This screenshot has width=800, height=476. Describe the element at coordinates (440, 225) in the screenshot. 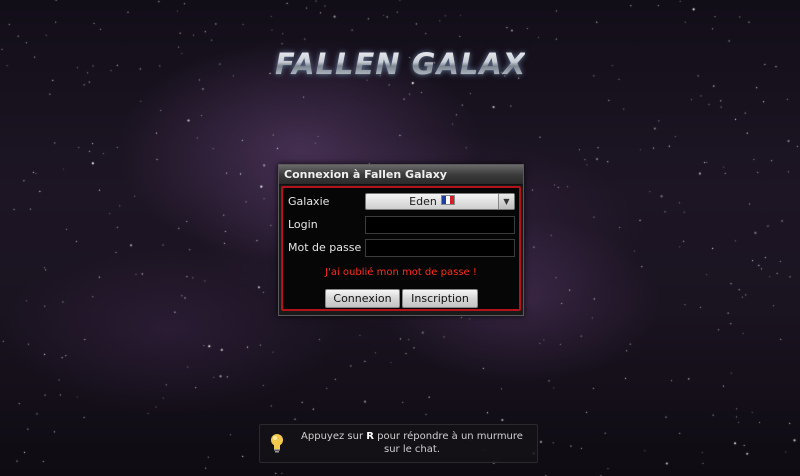

I see `login-input` at that location.